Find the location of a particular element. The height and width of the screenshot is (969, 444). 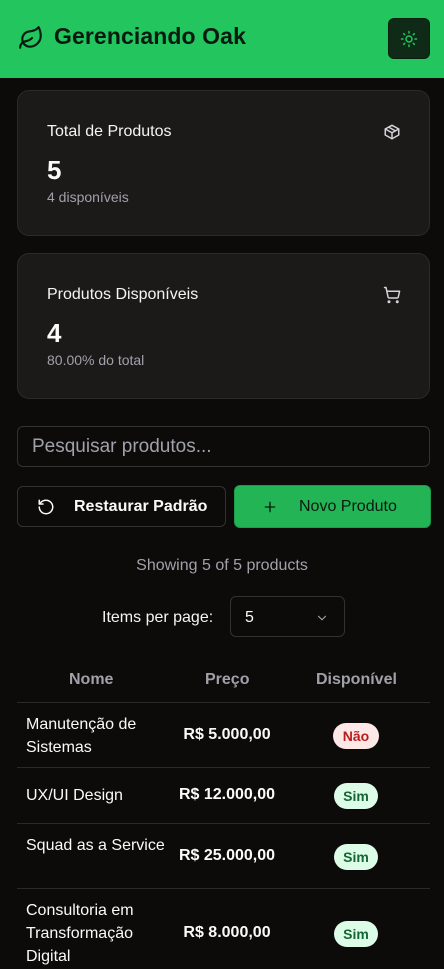

column-header-name: Nome is located at coordinates (91, 680).